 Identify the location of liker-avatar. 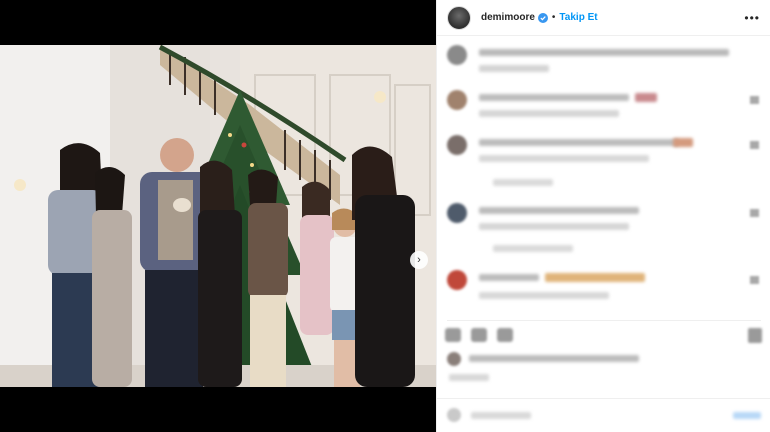
(454, 359).